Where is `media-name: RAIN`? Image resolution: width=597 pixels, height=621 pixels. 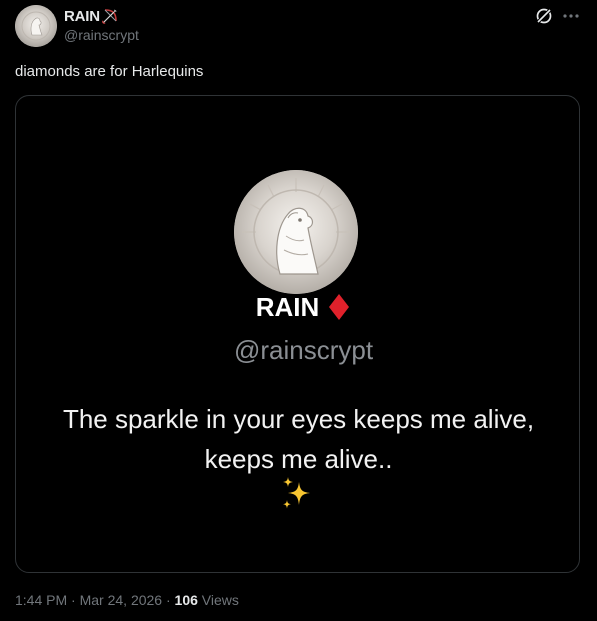 media-name: RAIN is located at coordinates (287, 306).